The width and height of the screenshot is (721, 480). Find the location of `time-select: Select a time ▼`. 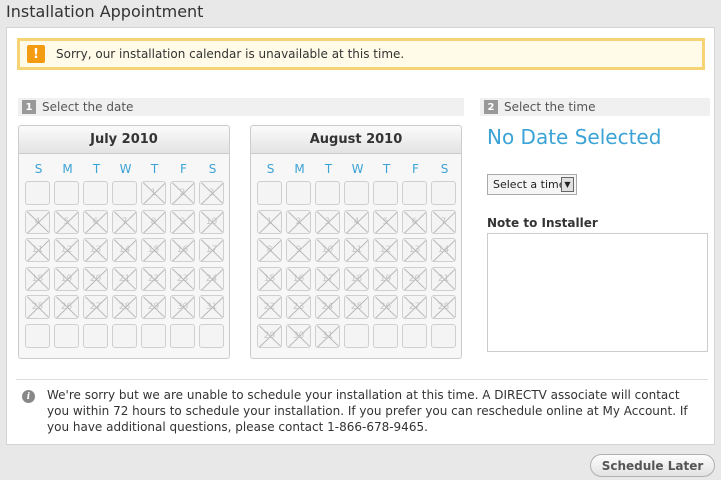

time-select: Select a time ▼ is located at coordinates (532, 184).